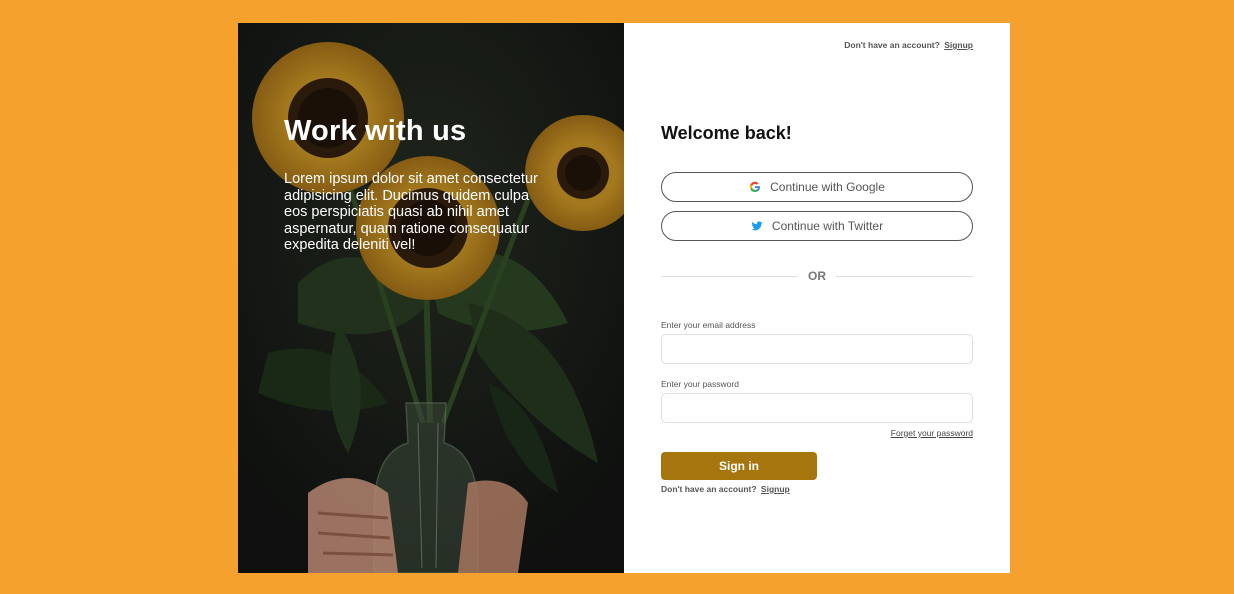  Describe the element at coordinates (726, 133) in the screenshot. I see `welcome-title: Welcome back!` at that location.